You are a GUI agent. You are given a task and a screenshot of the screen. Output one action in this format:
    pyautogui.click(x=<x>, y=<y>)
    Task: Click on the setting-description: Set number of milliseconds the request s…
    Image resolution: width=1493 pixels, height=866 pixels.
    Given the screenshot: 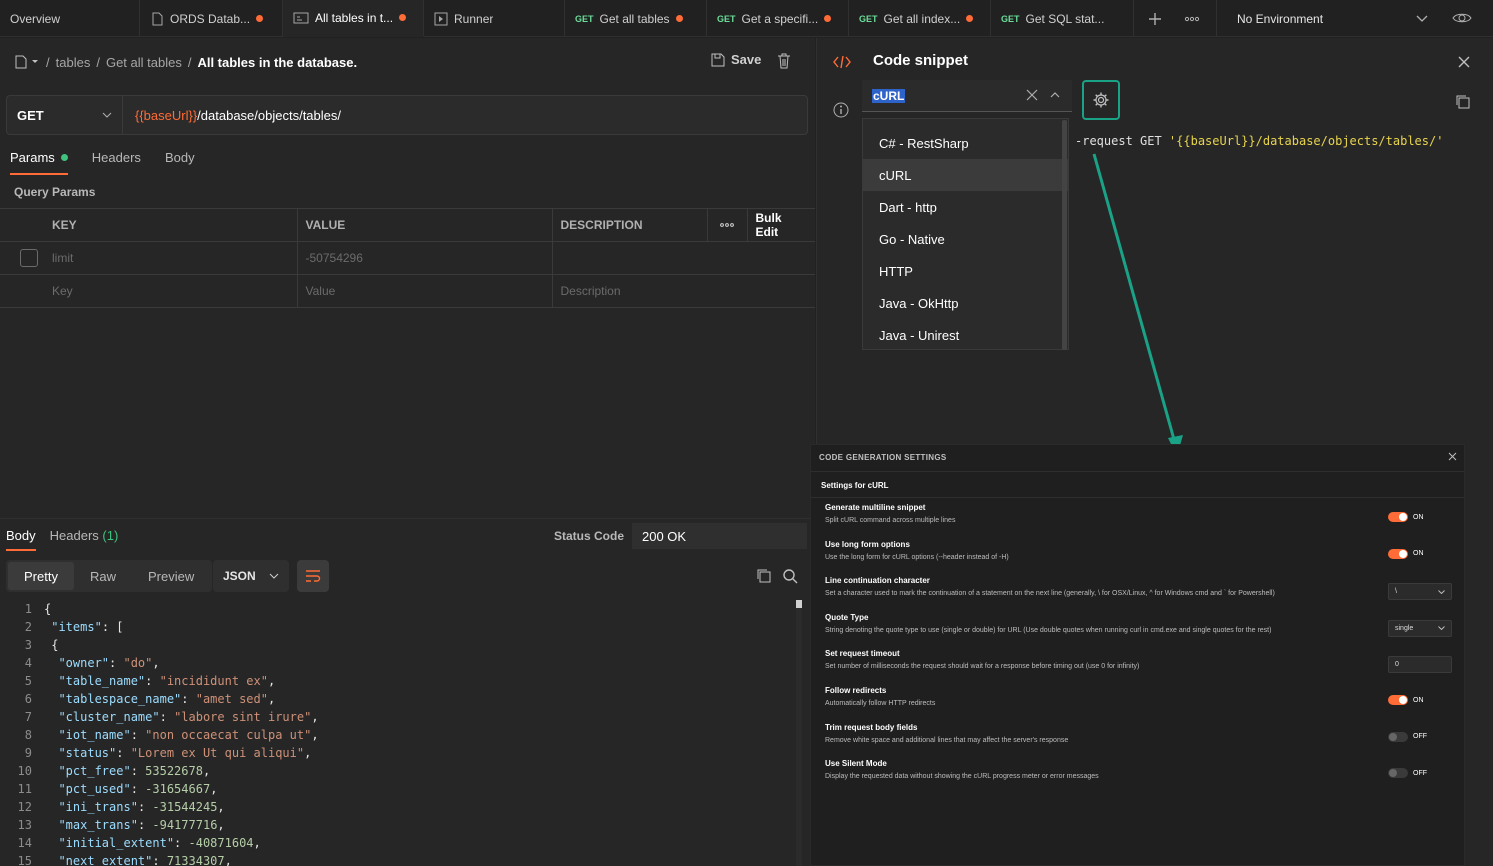 What is the action you would take?
    pyautogui.click(x=982, y=667)
    